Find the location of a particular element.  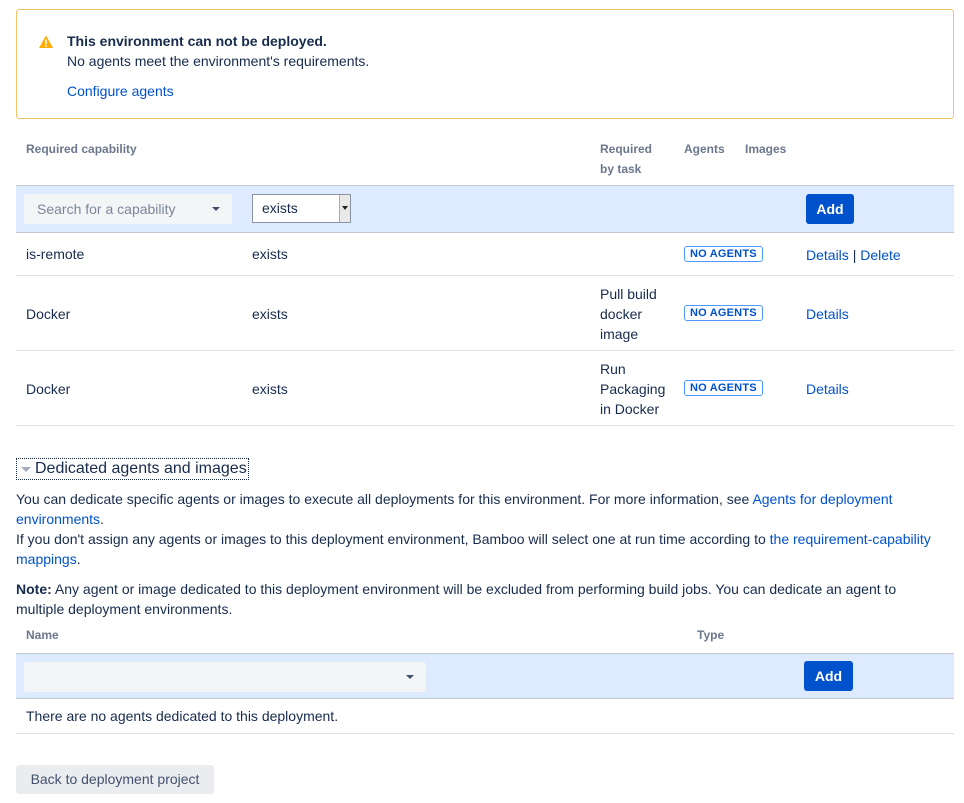

operator-value: exists is located at coordinates (280, 208).